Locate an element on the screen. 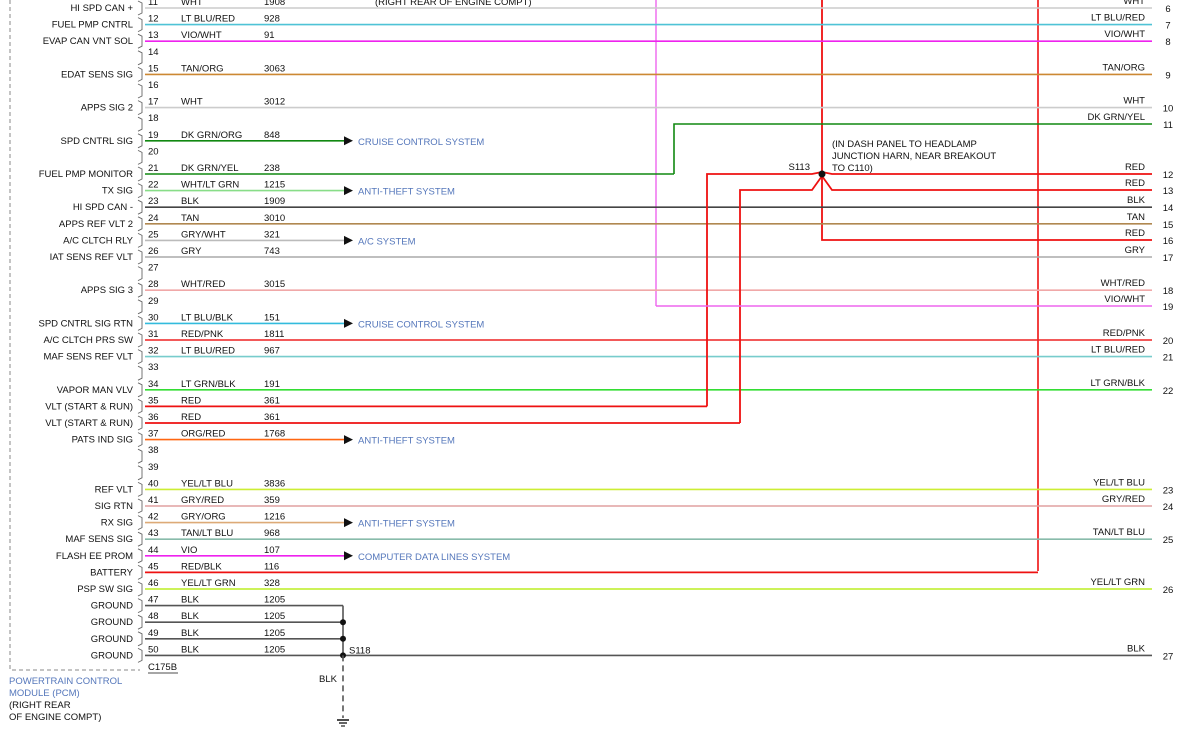 The image size is (1193, 730). right-circuit-number: 13 is located at coordinates (1168, 191).